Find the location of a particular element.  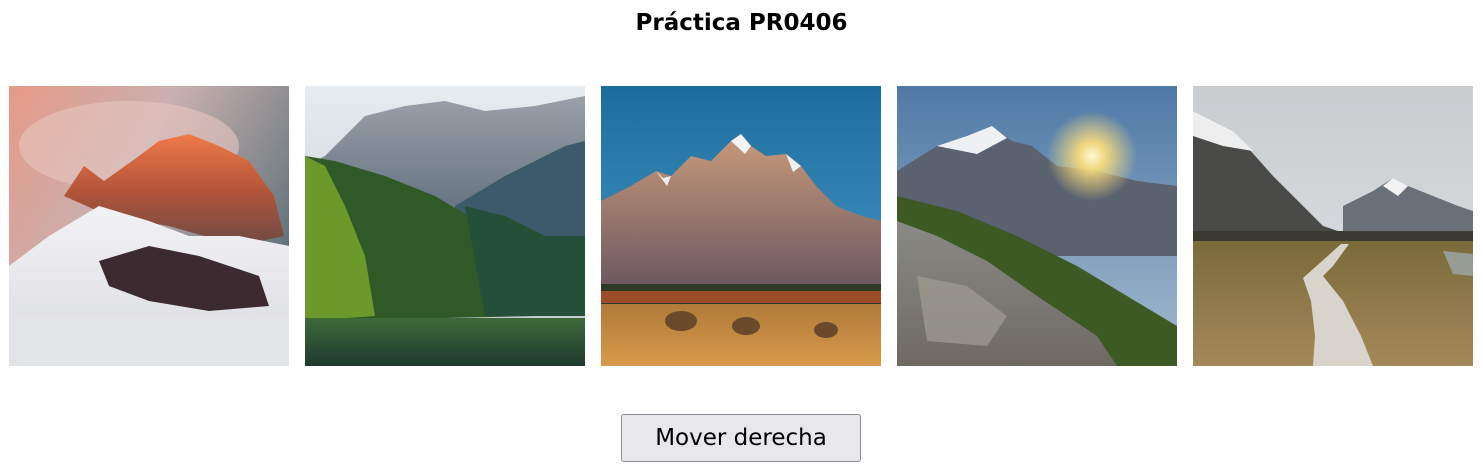

gallery-image-1-picture is located at coordinates (149, 226).